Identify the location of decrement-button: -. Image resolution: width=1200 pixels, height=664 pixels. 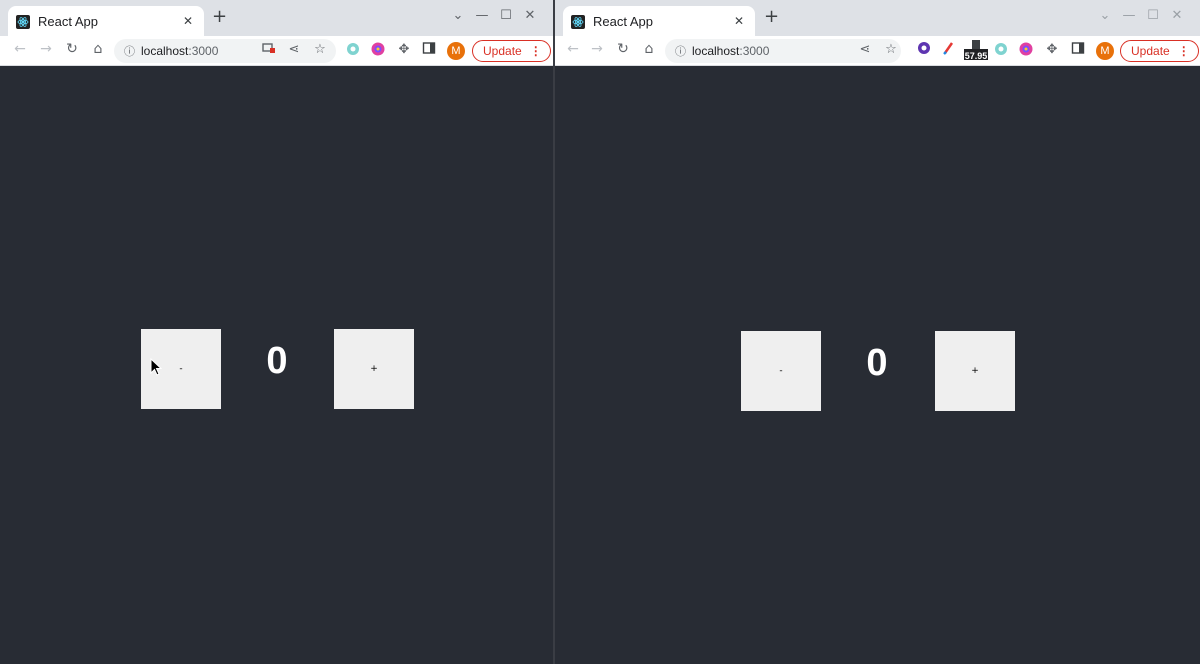
(781, 371).